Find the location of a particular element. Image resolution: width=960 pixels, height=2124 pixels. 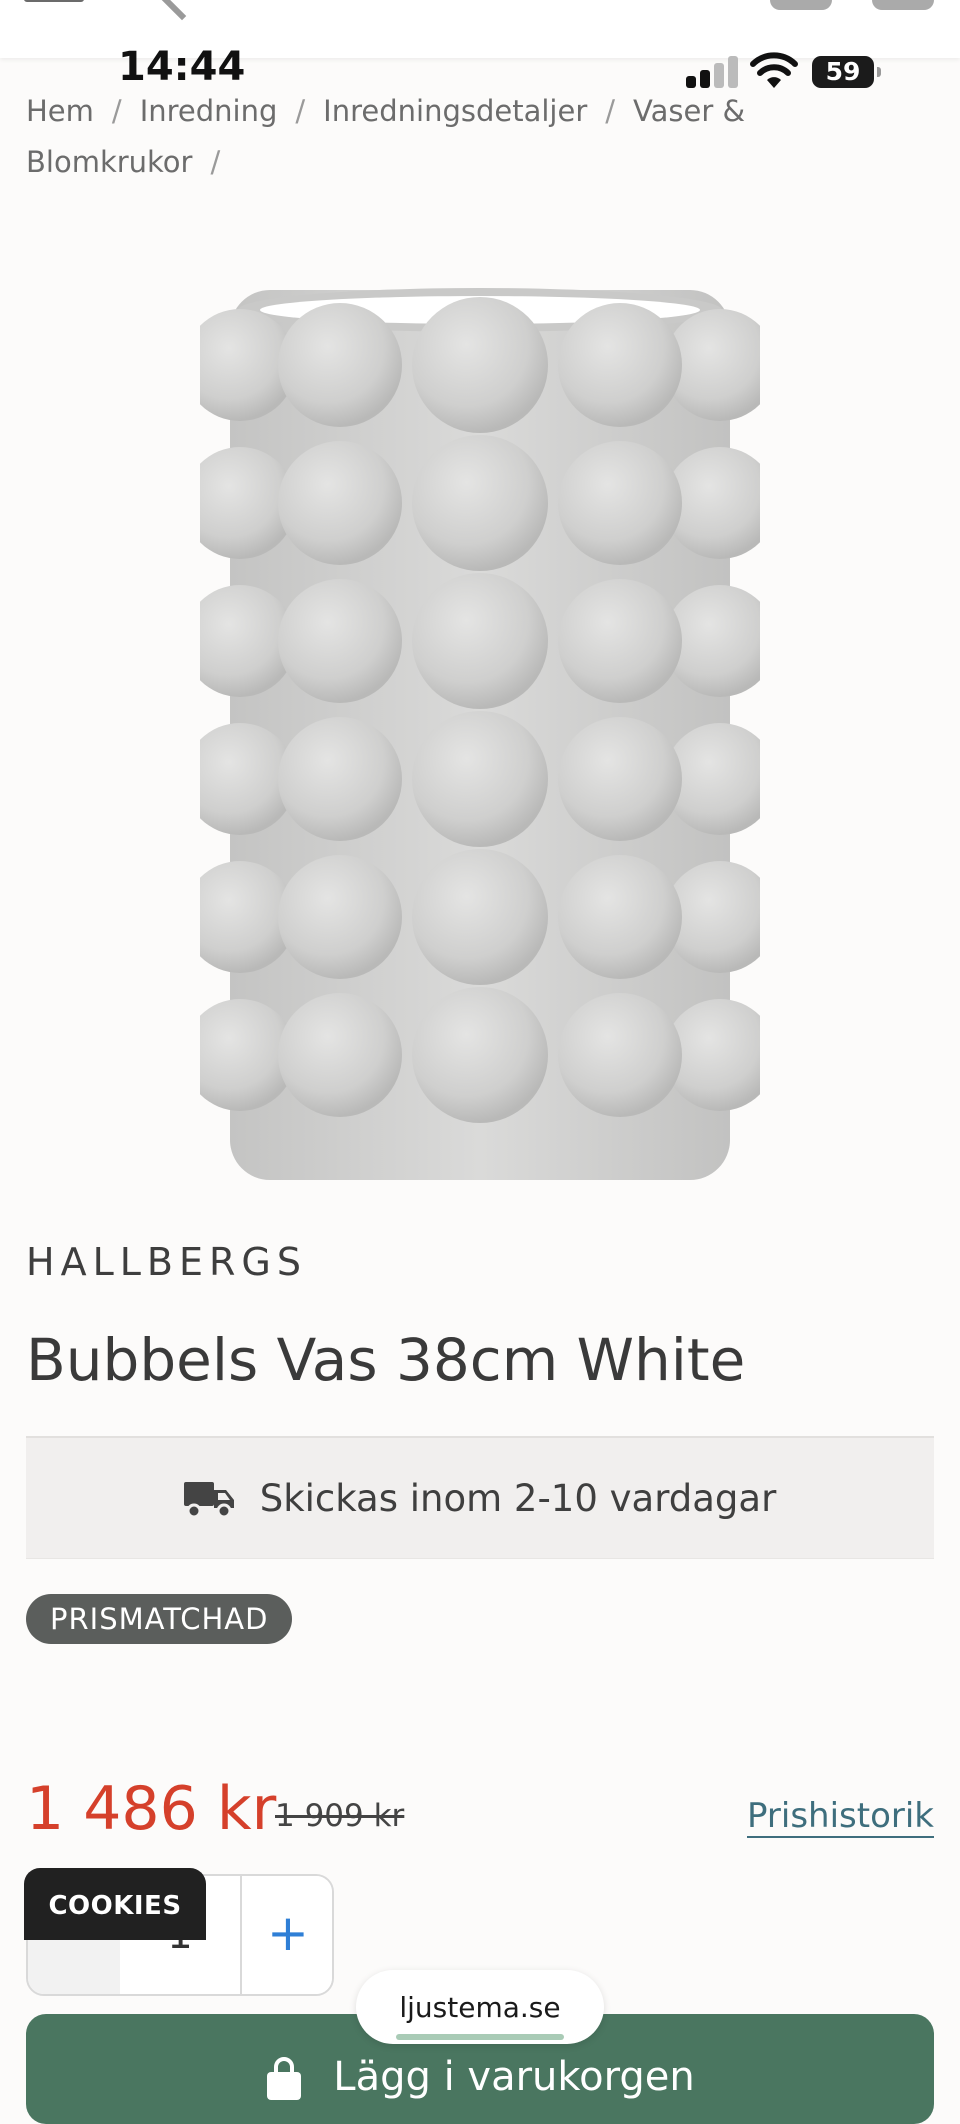

wifi-icon is located at coordinates (774, 70).